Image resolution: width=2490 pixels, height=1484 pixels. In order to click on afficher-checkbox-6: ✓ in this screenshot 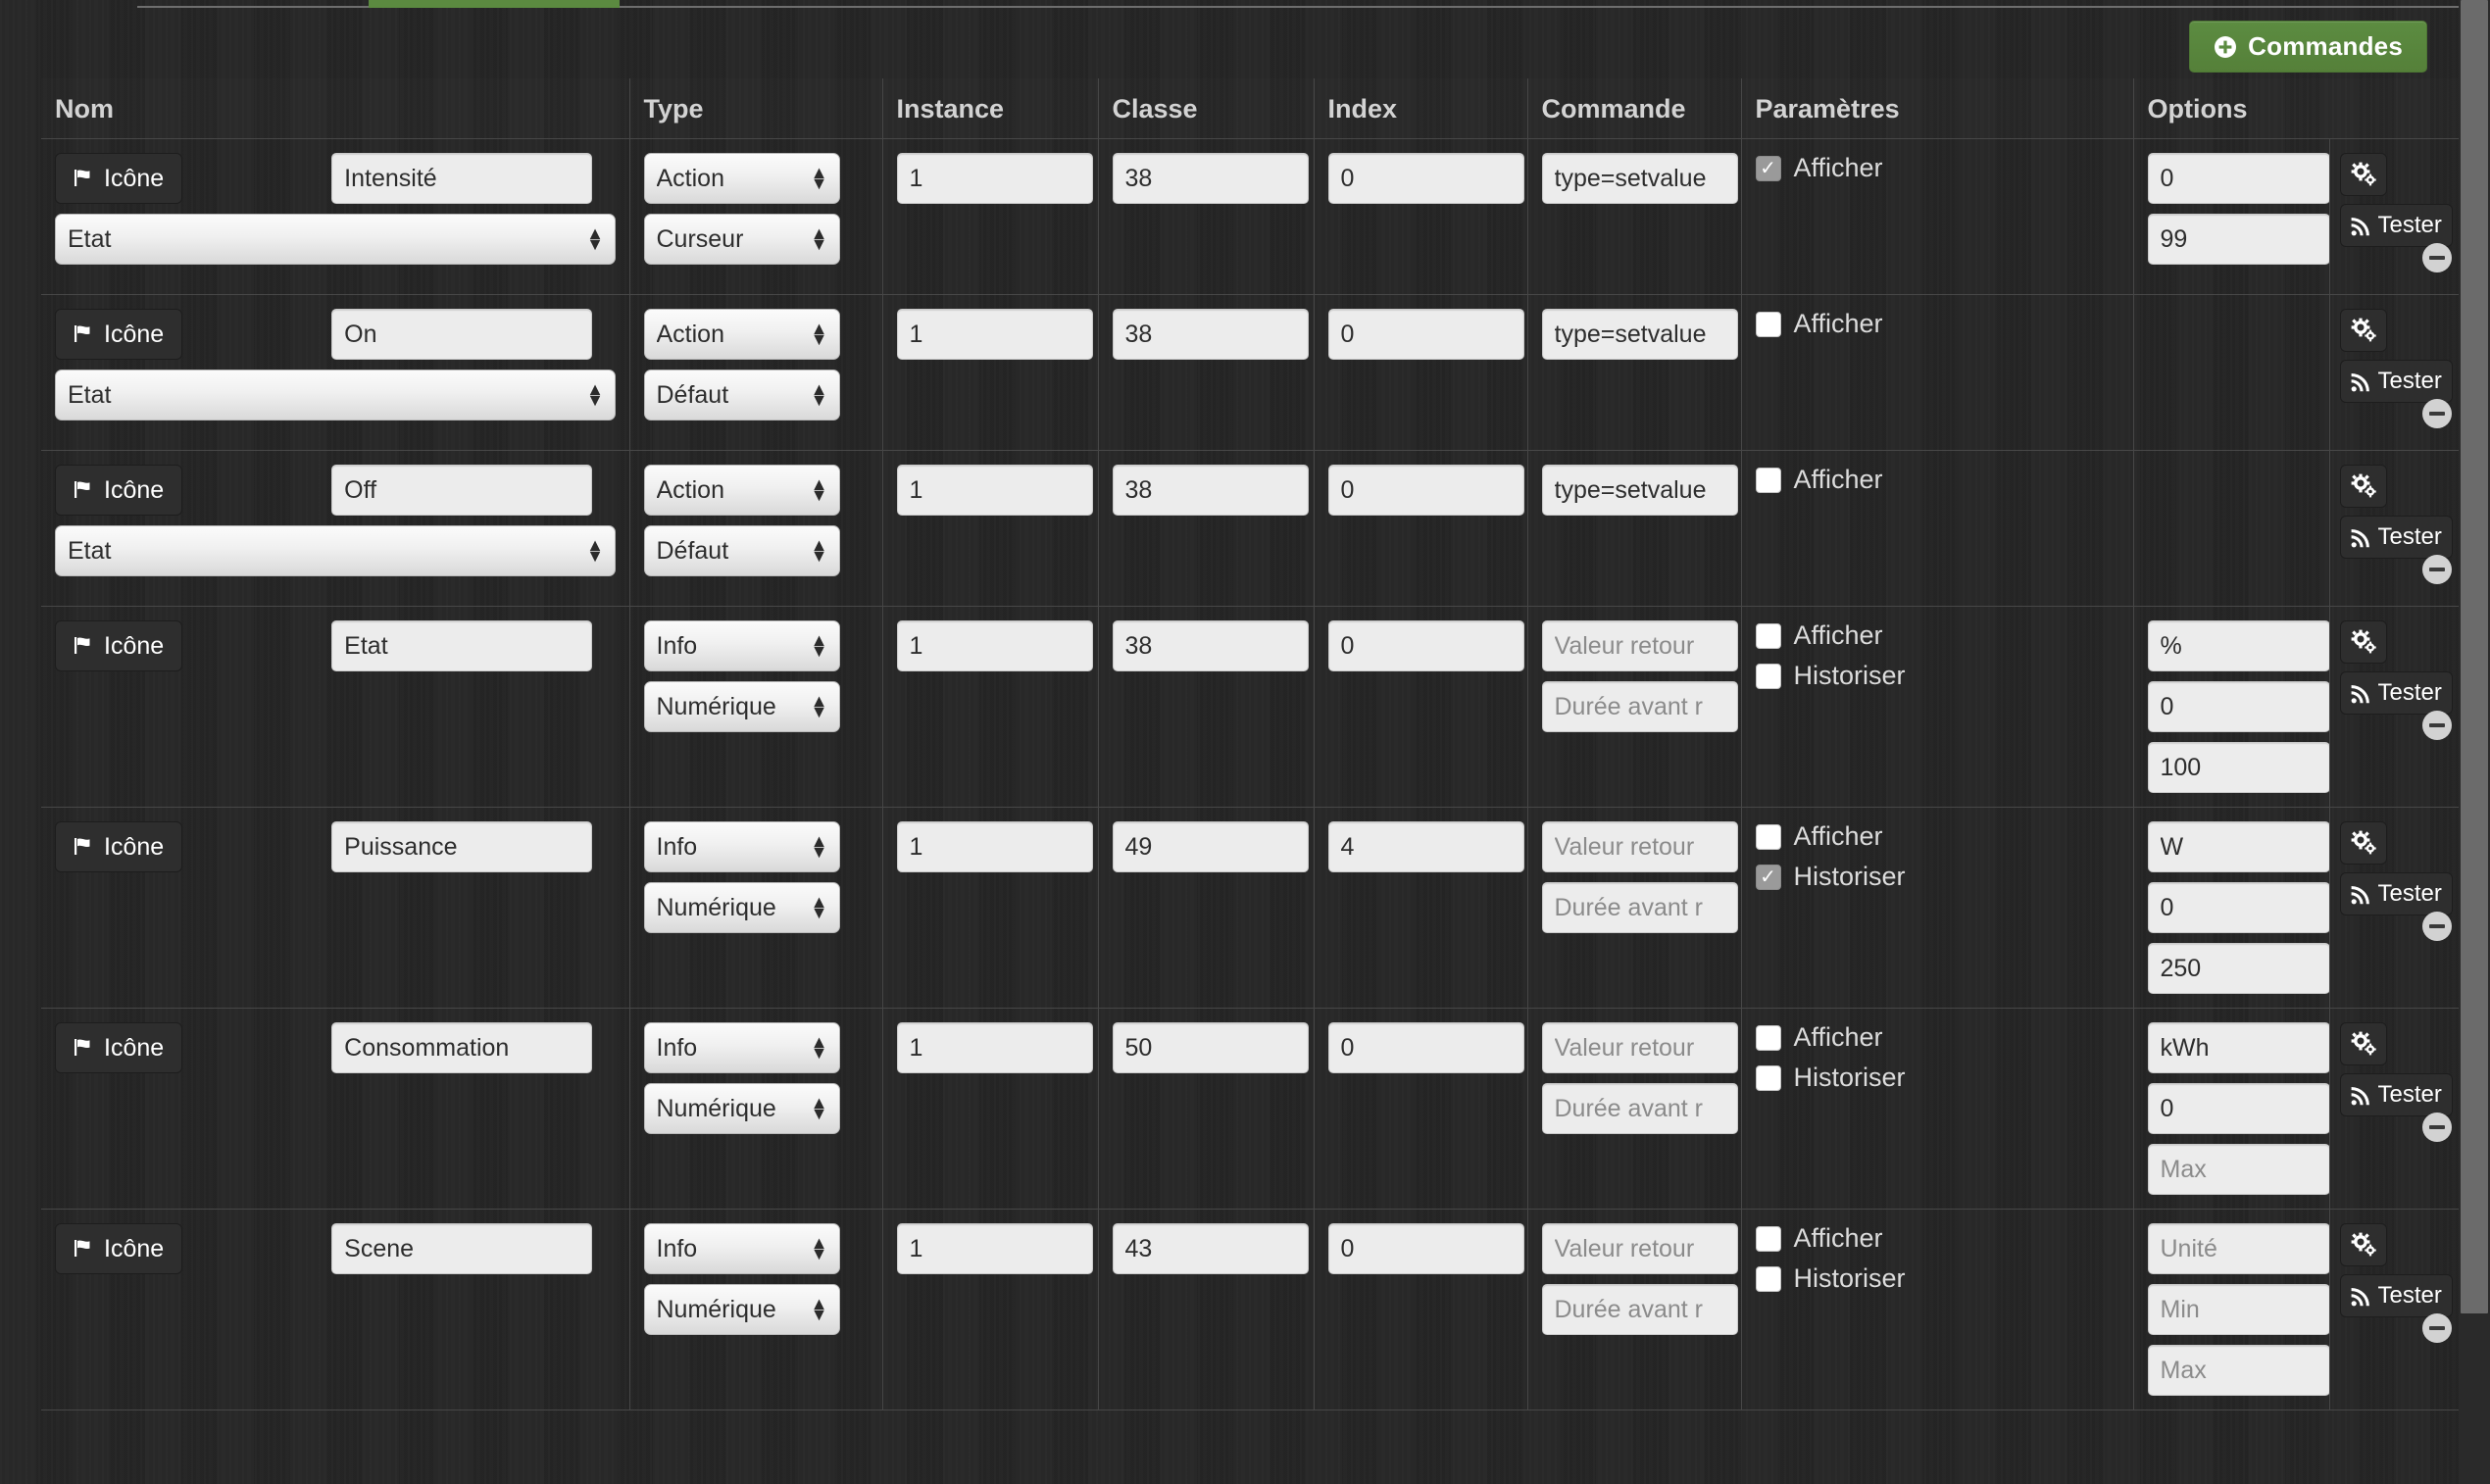, I will do `click(1768, 1238)`.